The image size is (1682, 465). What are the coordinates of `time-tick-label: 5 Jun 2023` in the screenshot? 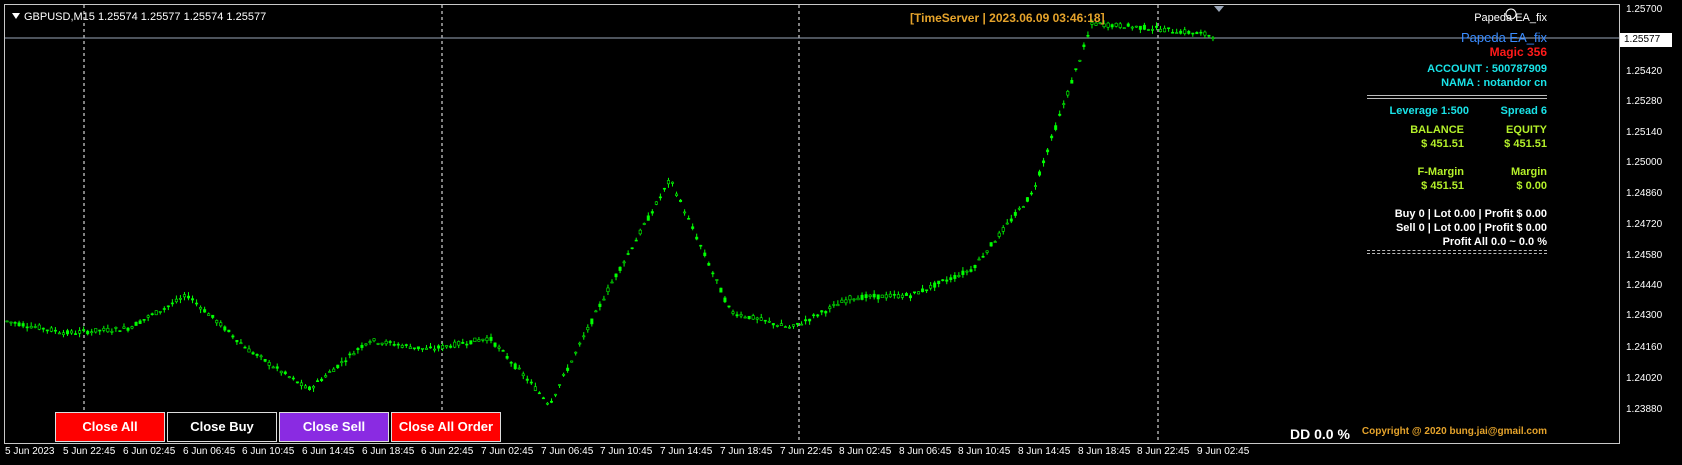 It's located at (30, 451).